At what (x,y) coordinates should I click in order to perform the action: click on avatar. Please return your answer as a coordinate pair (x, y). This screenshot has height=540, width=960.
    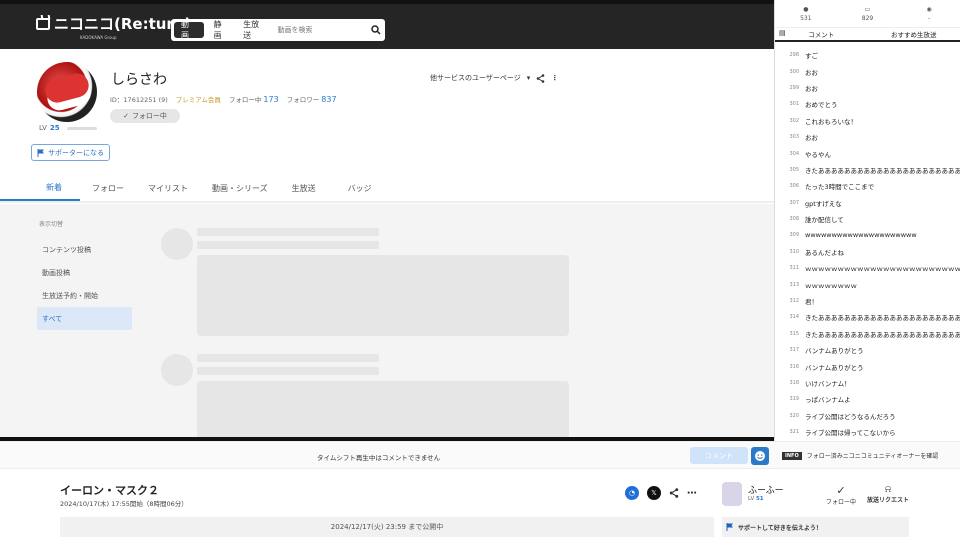
    Looking at the image, I should click on (67, 92).